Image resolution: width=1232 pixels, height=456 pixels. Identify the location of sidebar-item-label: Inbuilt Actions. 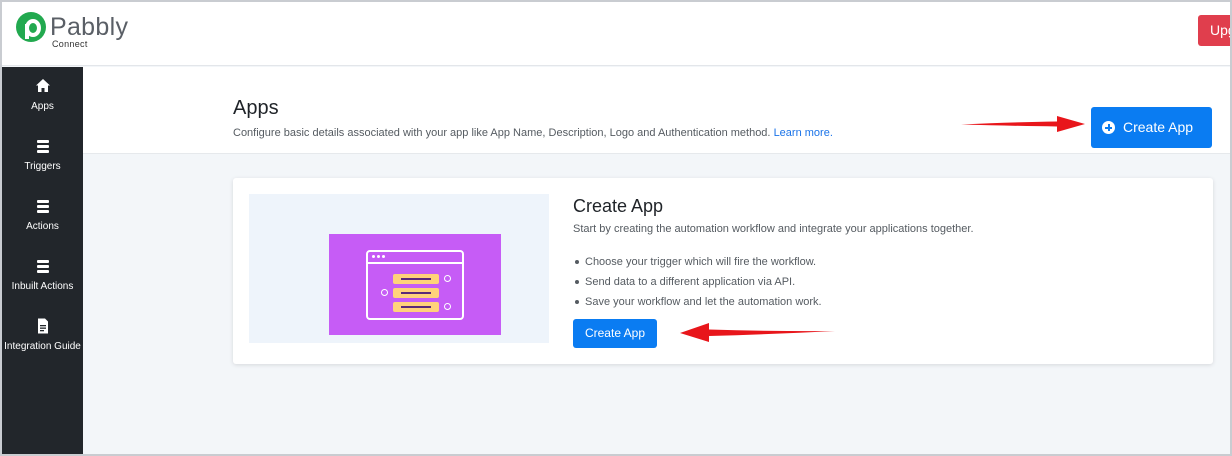
(42, 286).